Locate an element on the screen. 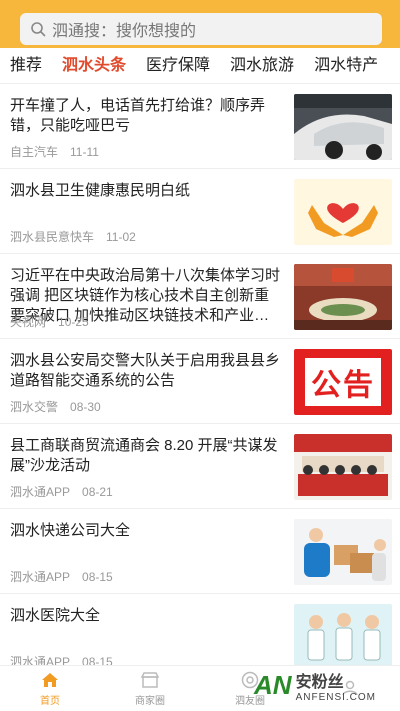  category-tabs: 推荐 泗水头条 医疗保障 泗水旅游 泗水特产 is located at coordinates (200, 66).